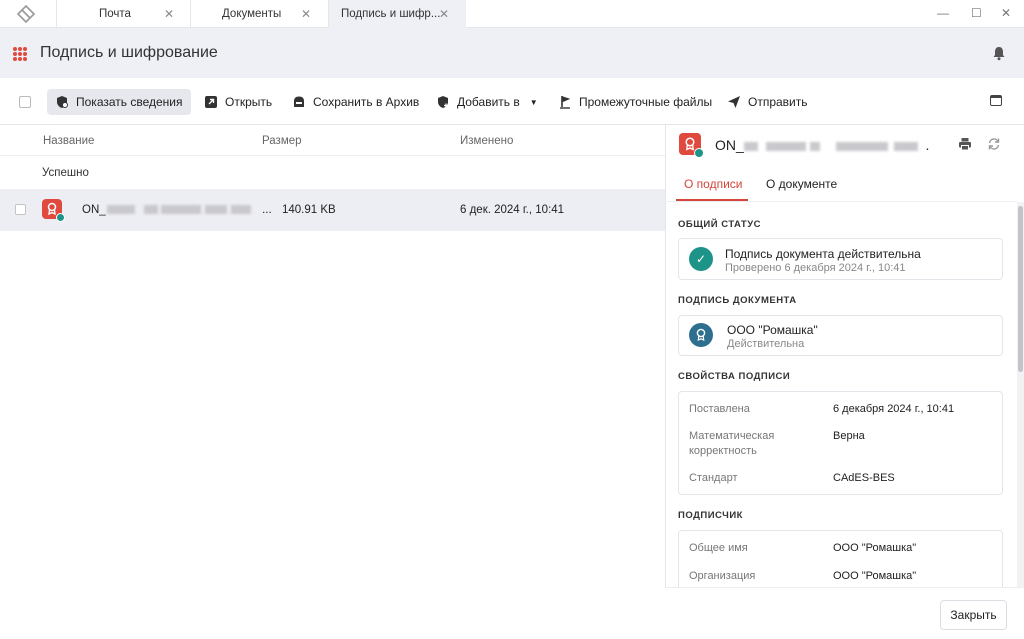  Describe the element at coordinates (734, 376) in the screenshot. I see `section-title-signature-props: СВОЙСТВА ПОДПИСИ` at that location.